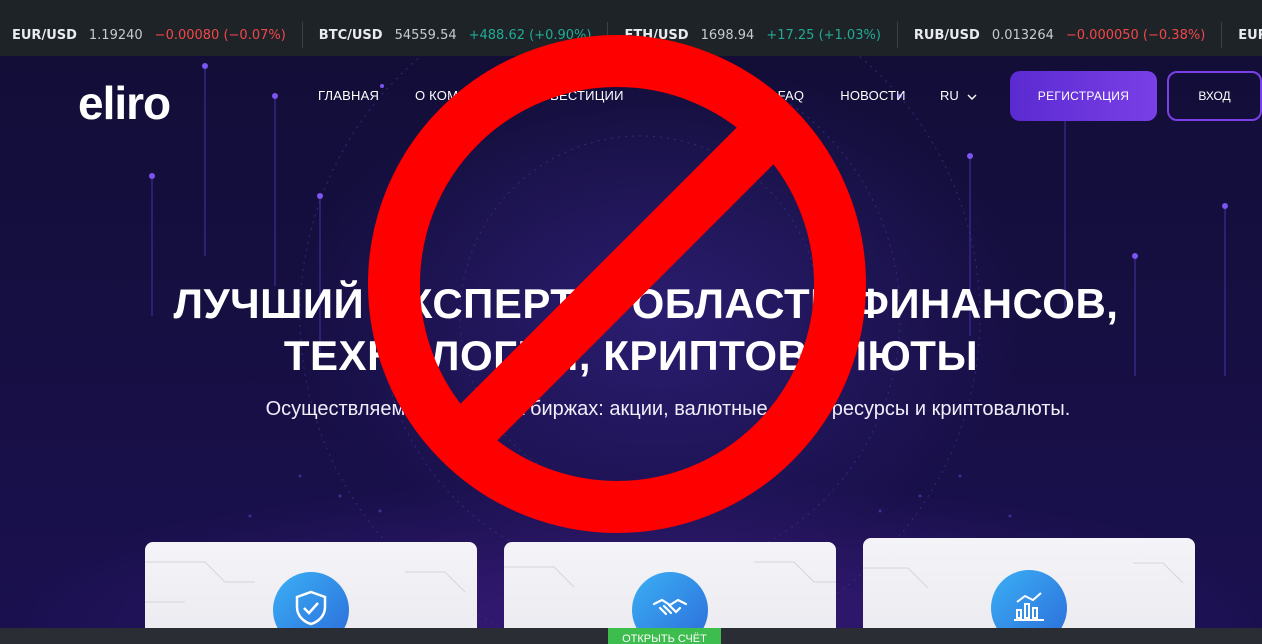 The image size is (1262, 644). I want to click on open-account-button: ОТКРЫТЬ СЧЁТ, so click(664, 636).